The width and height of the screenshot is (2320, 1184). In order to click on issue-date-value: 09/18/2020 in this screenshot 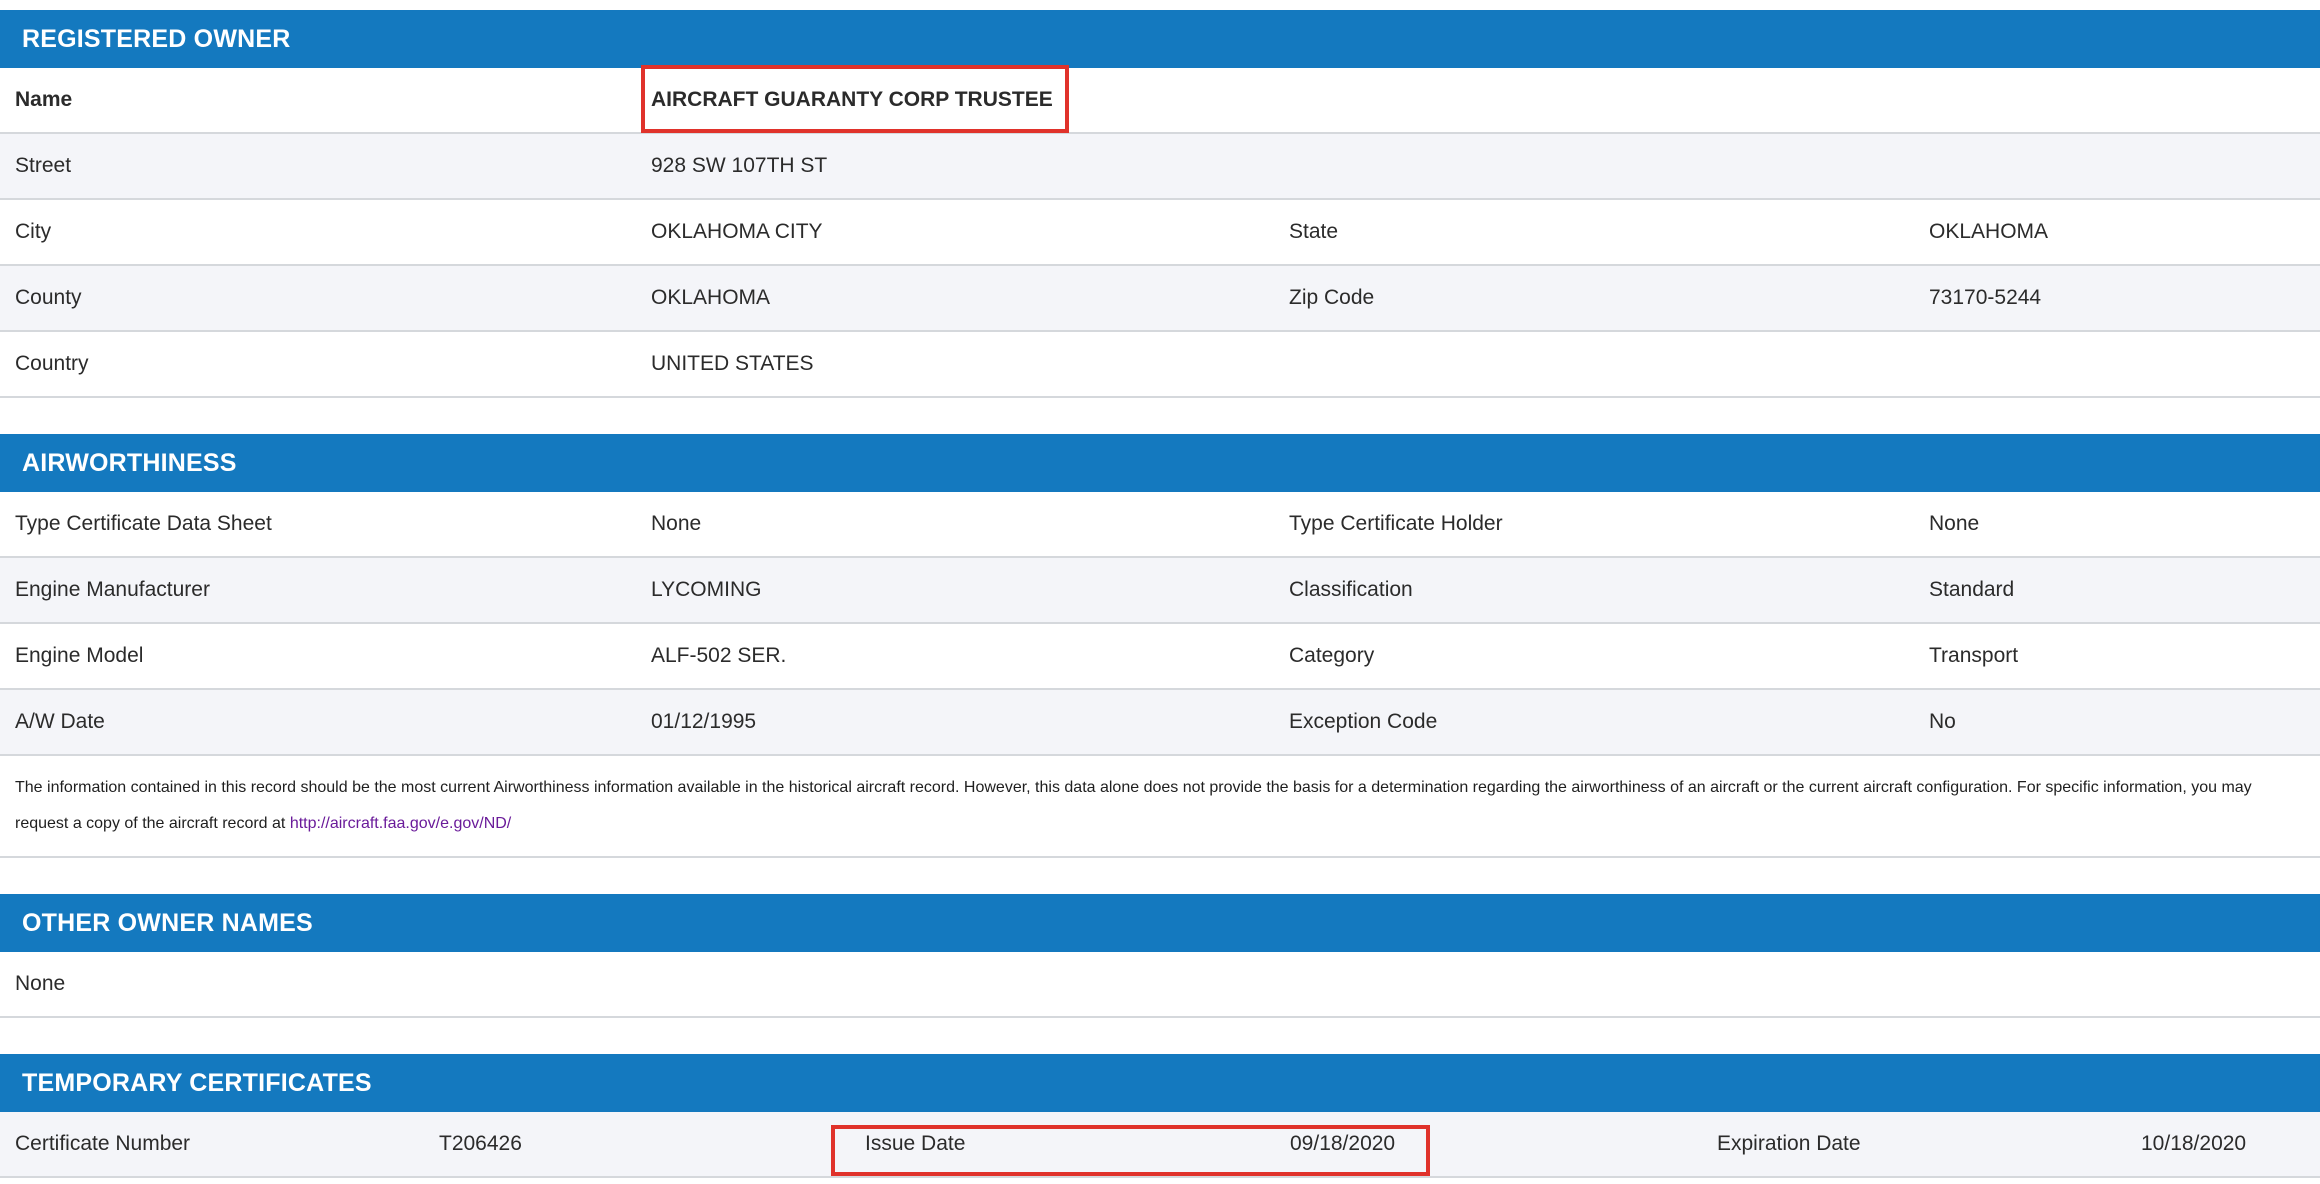, I will do `click(1343, 1143)`.